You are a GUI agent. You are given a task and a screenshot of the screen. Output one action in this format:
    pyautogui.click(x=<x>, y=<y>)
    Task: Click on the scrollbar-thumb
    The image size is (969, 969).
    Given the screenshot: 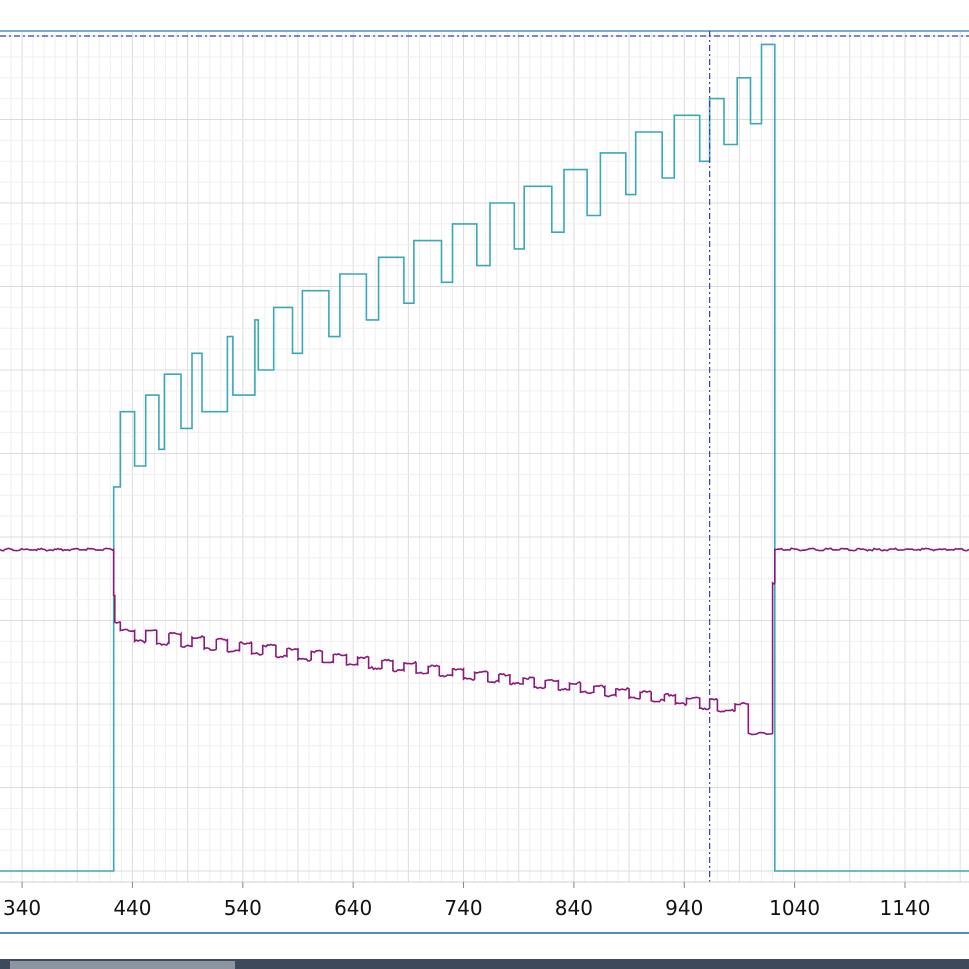 What is the action you would take?
    pyautogui.click(x=122, y=965)
    